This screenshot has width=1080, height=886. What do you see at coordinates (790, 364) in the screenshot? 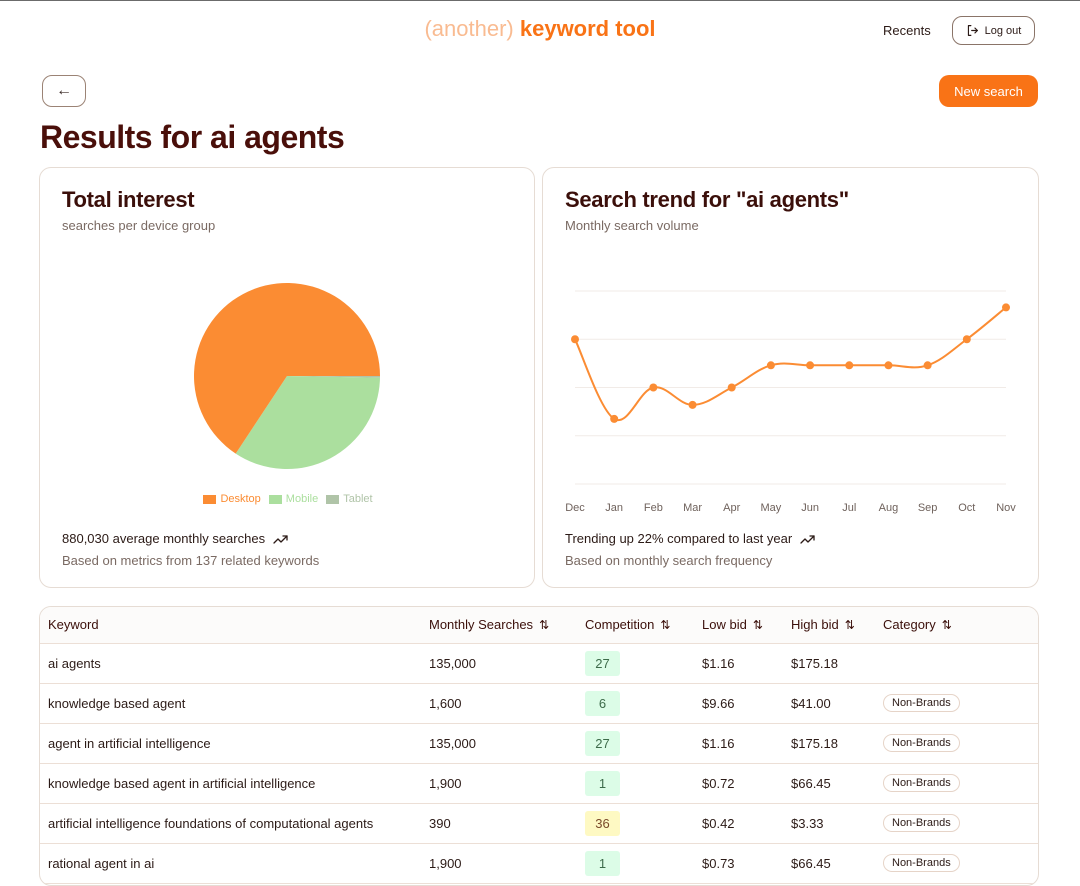
I see `series-line` at bounding box center [790, 364].